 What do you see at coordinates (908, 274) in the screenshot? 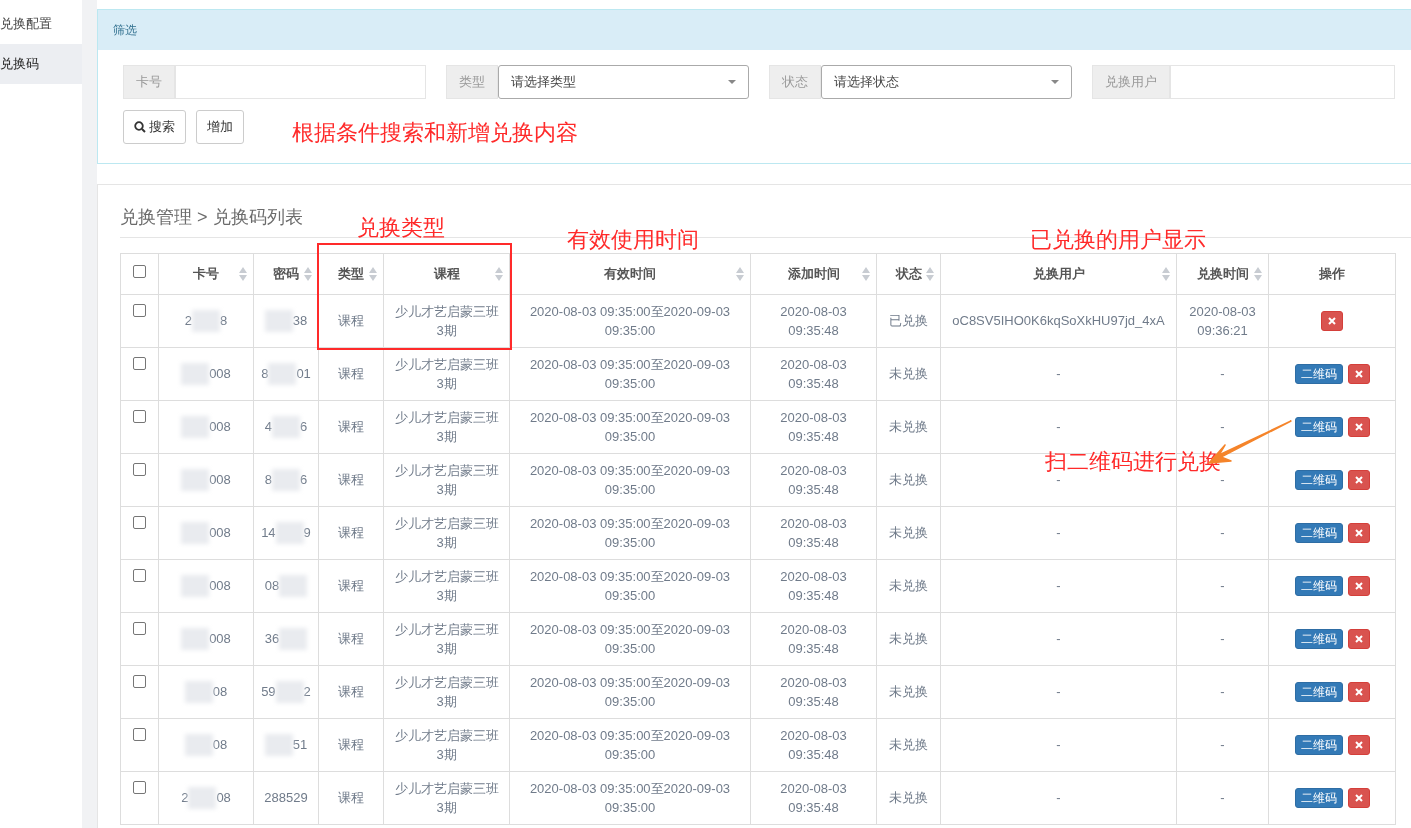
I see `column-header: 状态` at bounding box center [908, 274].